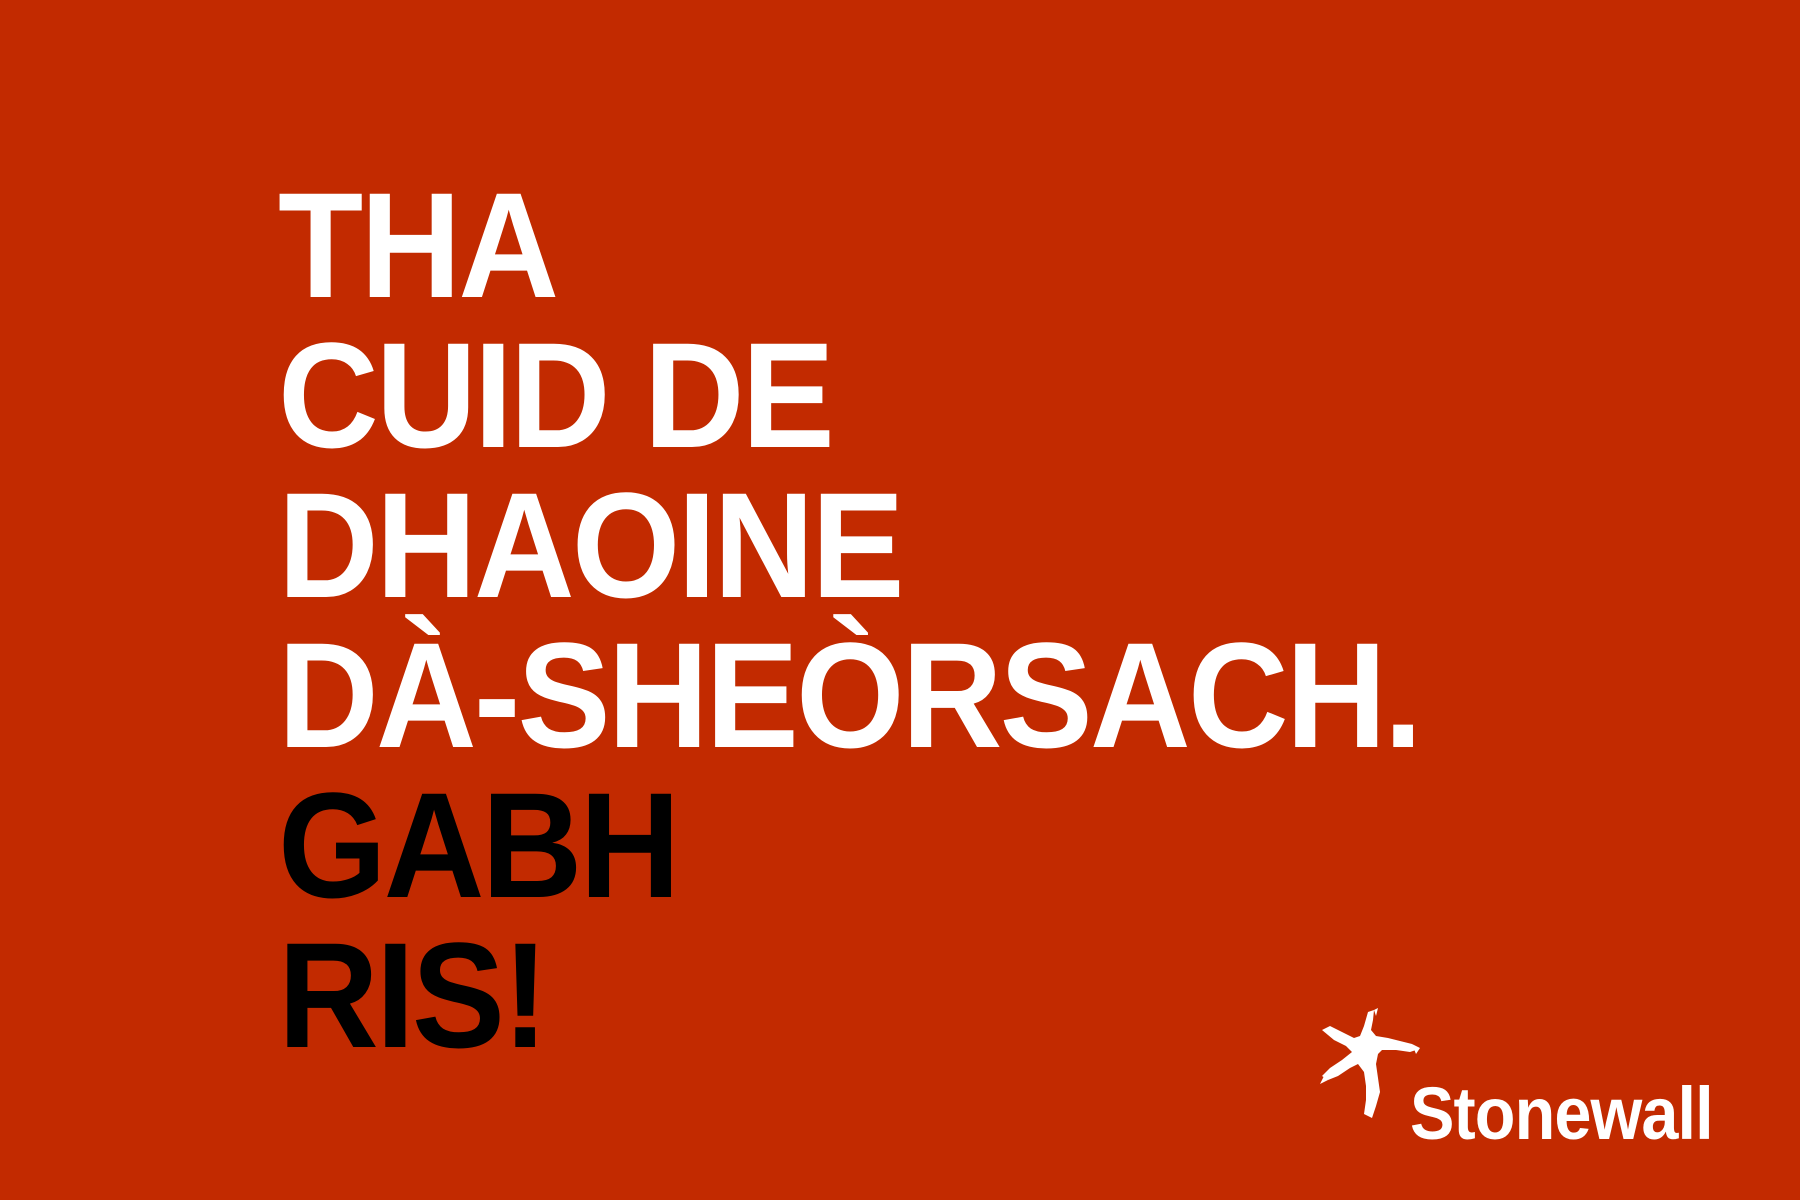 The image size is (1800, 1200). What do you see at coordinates (413, 995) in the screenshot?
I see `headline-line-6: RIS!` at bounding box center [413, 995].